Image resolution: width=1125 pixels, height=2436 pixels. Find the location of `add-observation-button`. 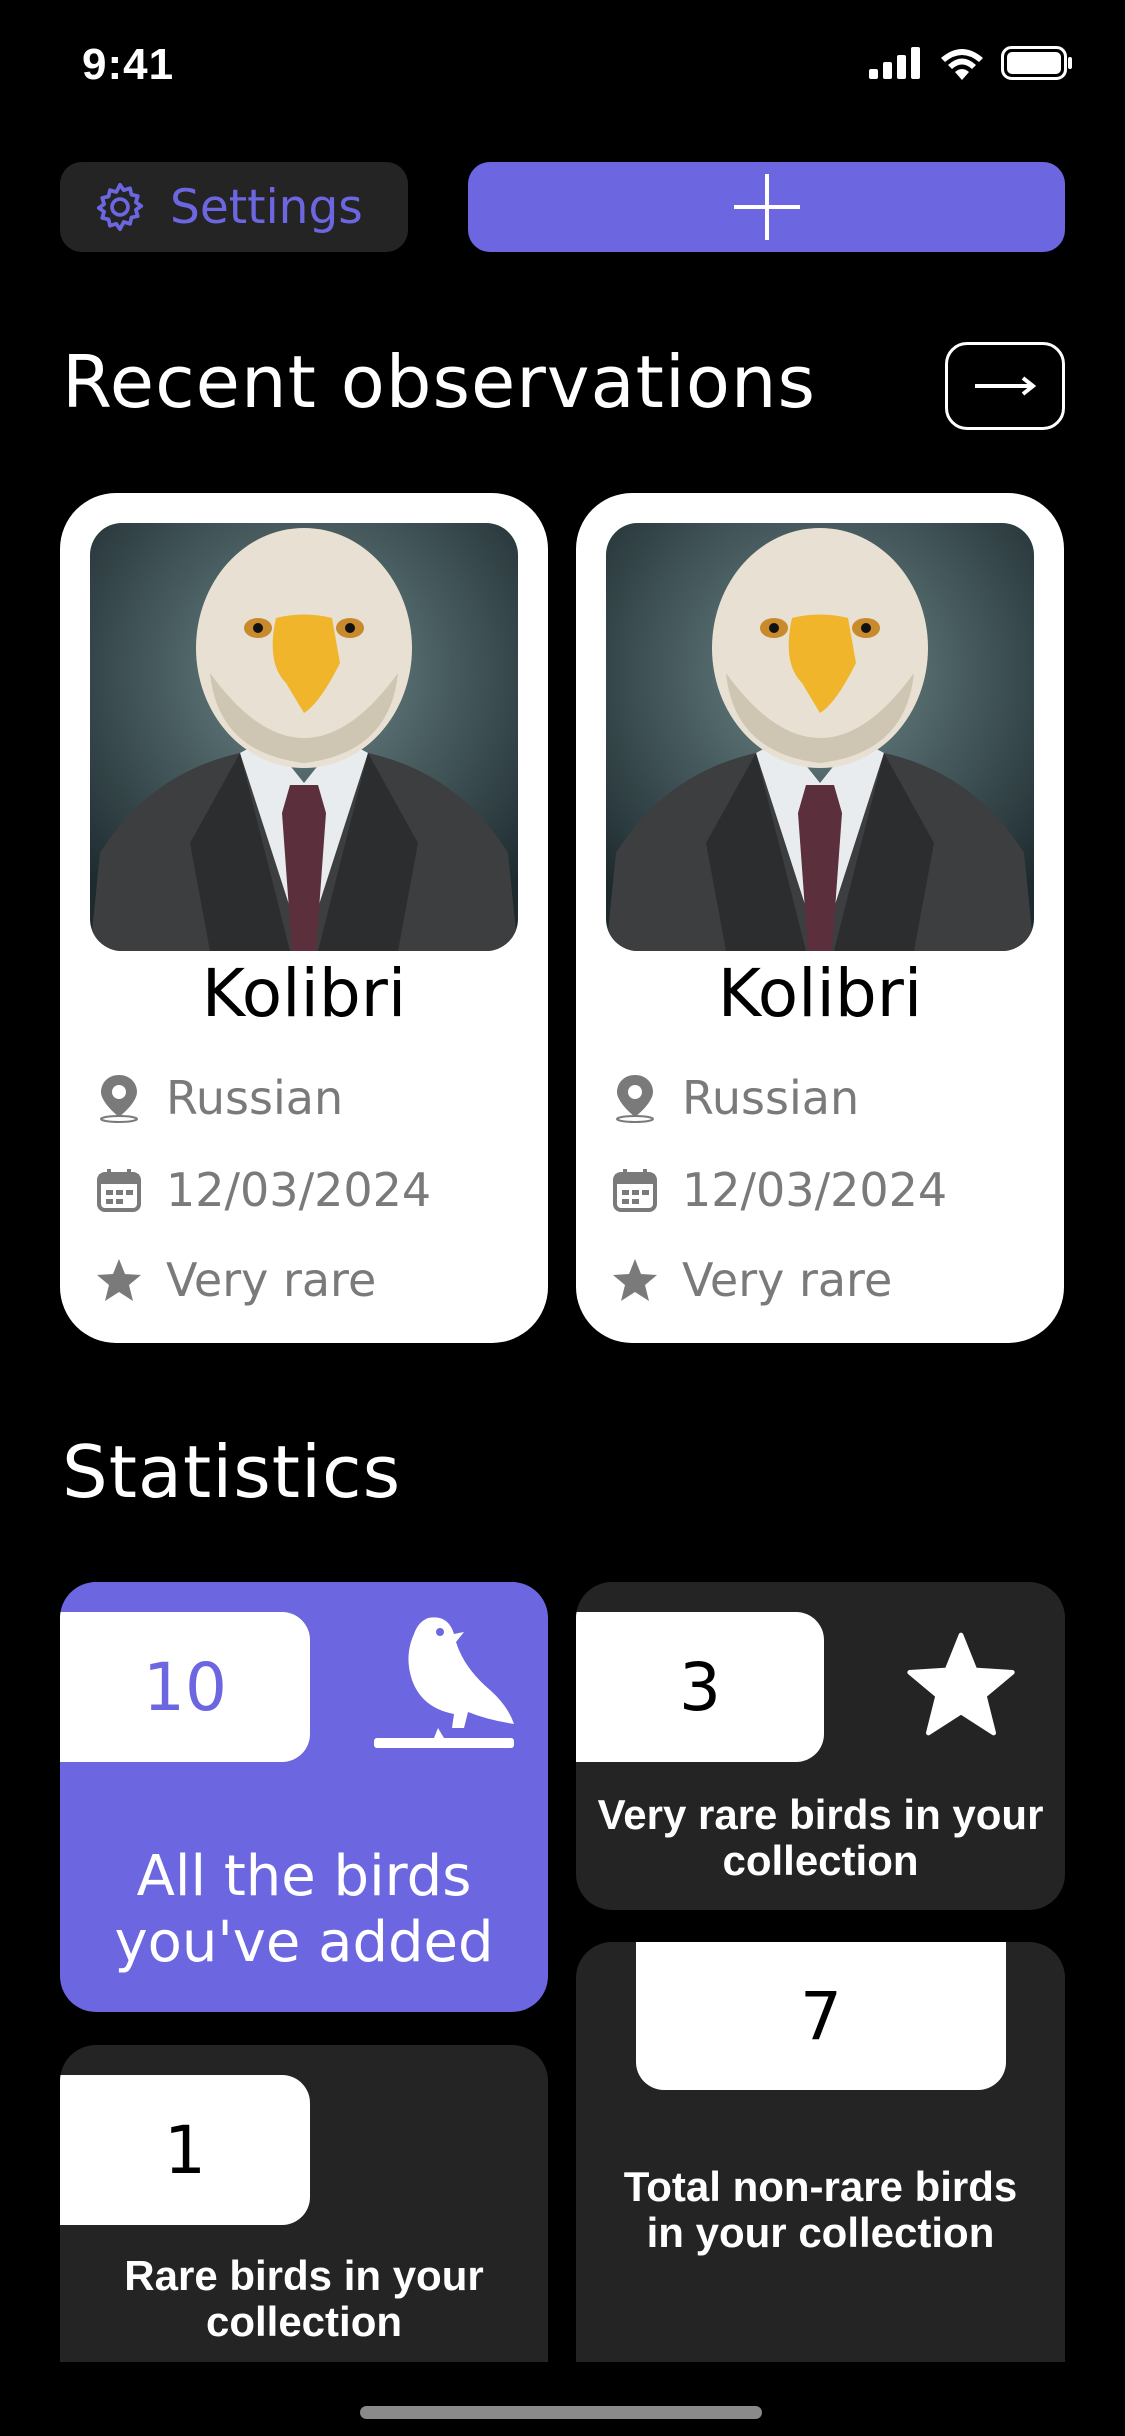

add-observation-button is located at coordinates (766, 207).